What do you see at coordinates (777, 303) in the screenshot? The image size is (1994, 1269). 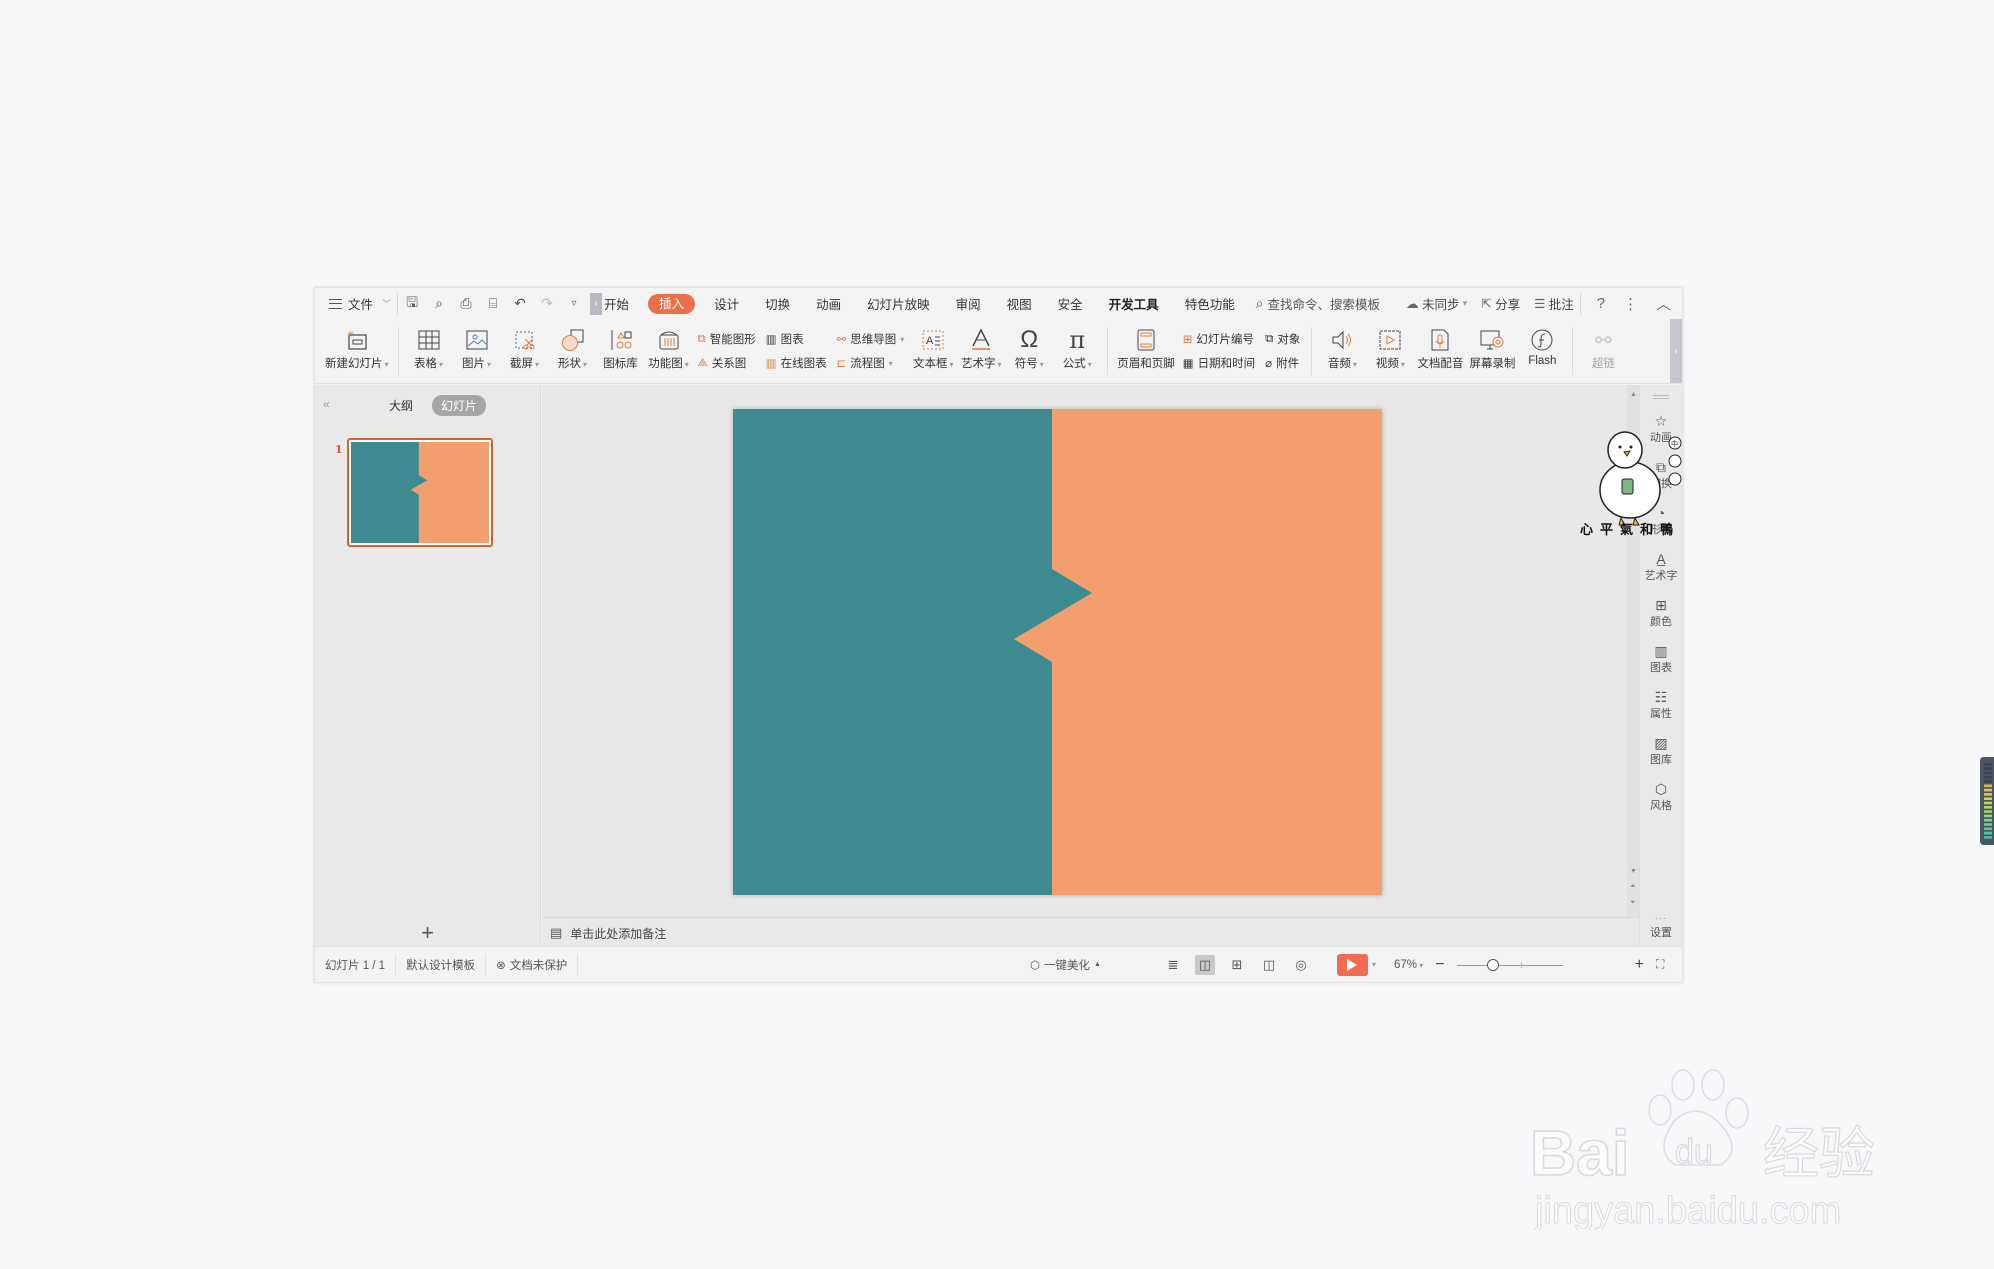 I see `tab-transitions: 切换` at bounding box center [777, 303].